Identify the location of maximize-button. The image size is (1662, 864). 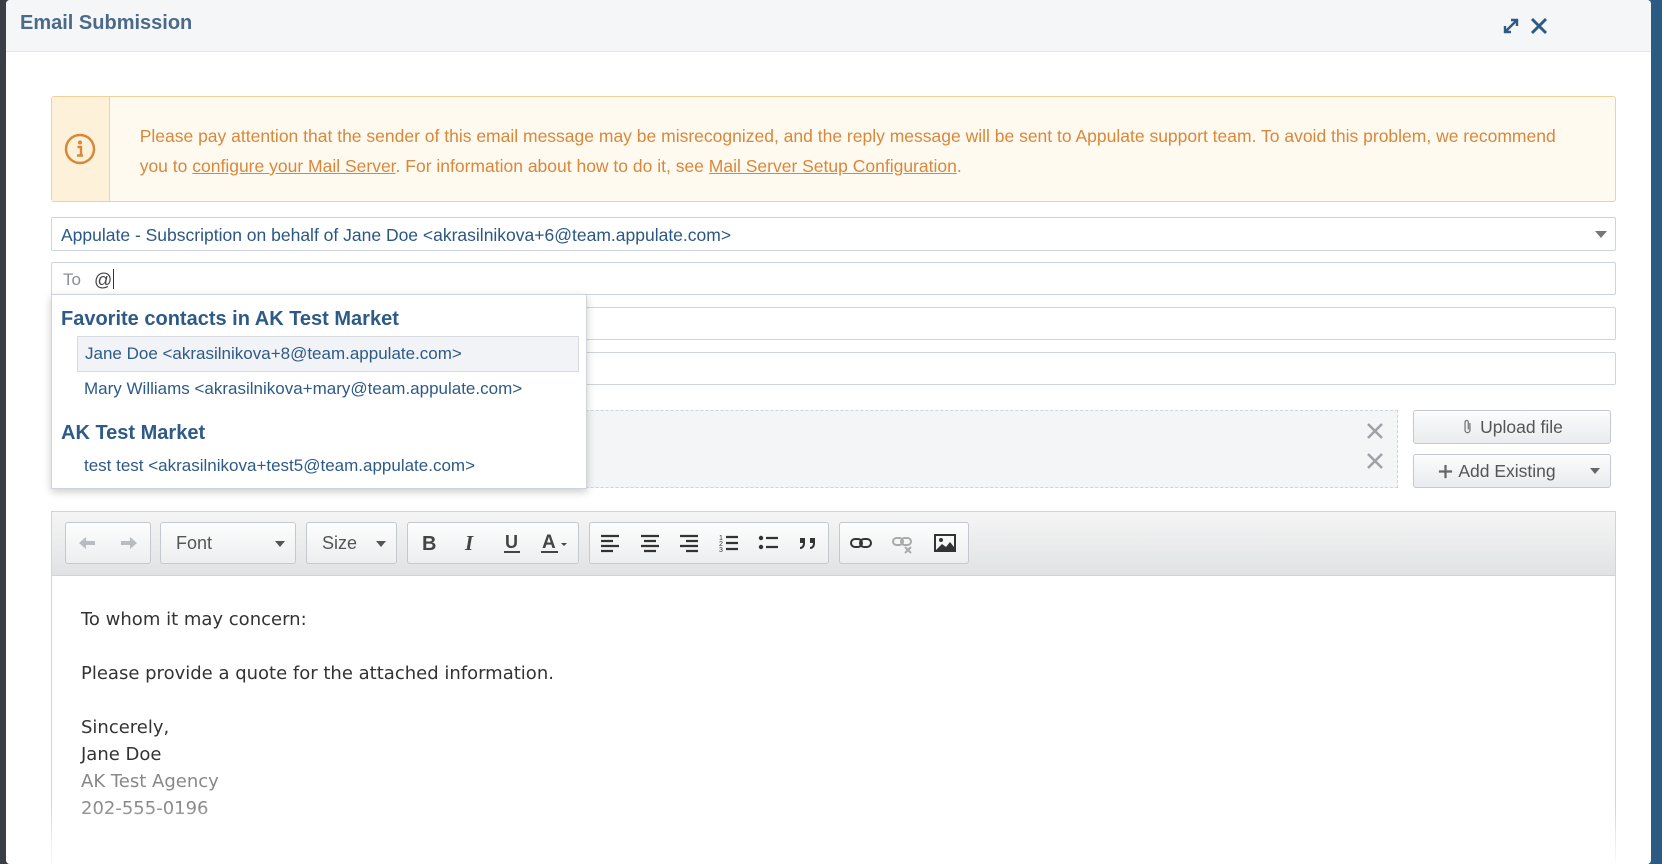
(1511, 26).